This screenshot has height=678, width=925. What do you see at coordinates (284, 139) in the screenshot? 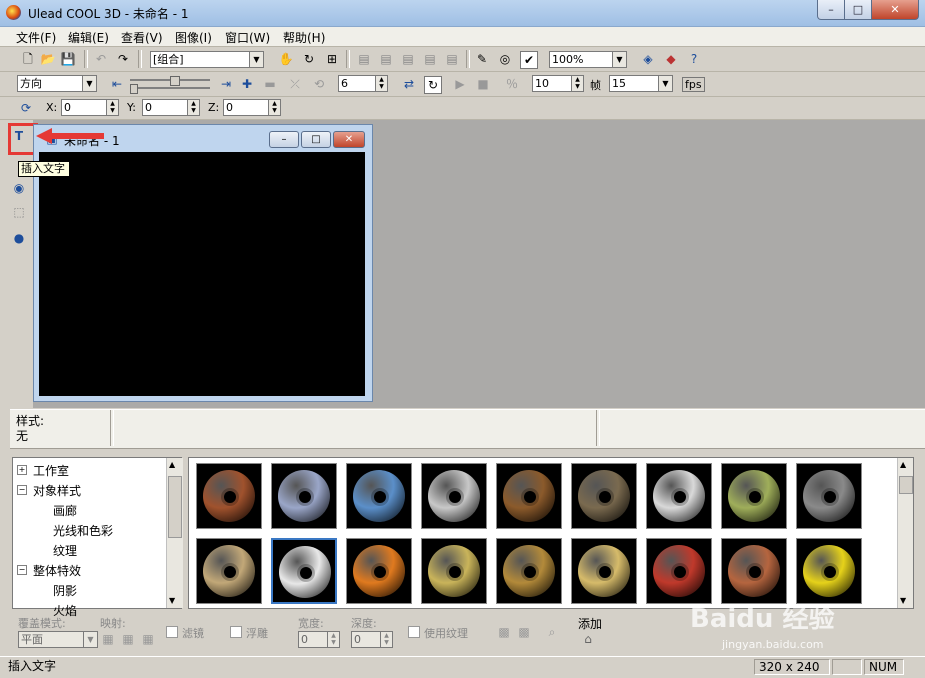
I see `doc-minimize-button: –` at bounding box center [284, 139].